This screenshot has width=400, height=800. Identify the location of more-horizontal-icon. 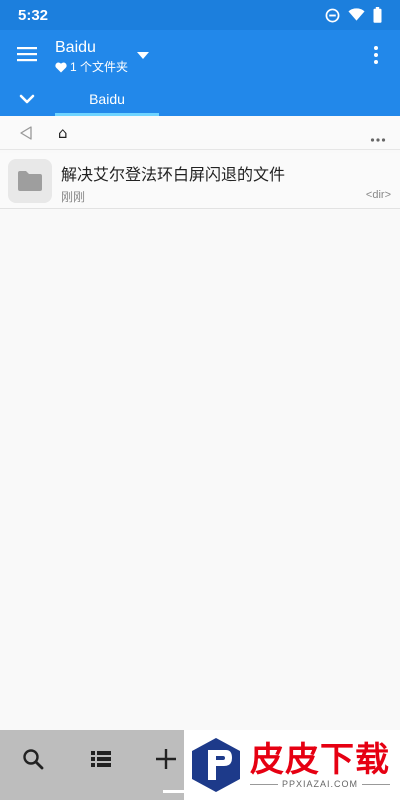
(378, 140).